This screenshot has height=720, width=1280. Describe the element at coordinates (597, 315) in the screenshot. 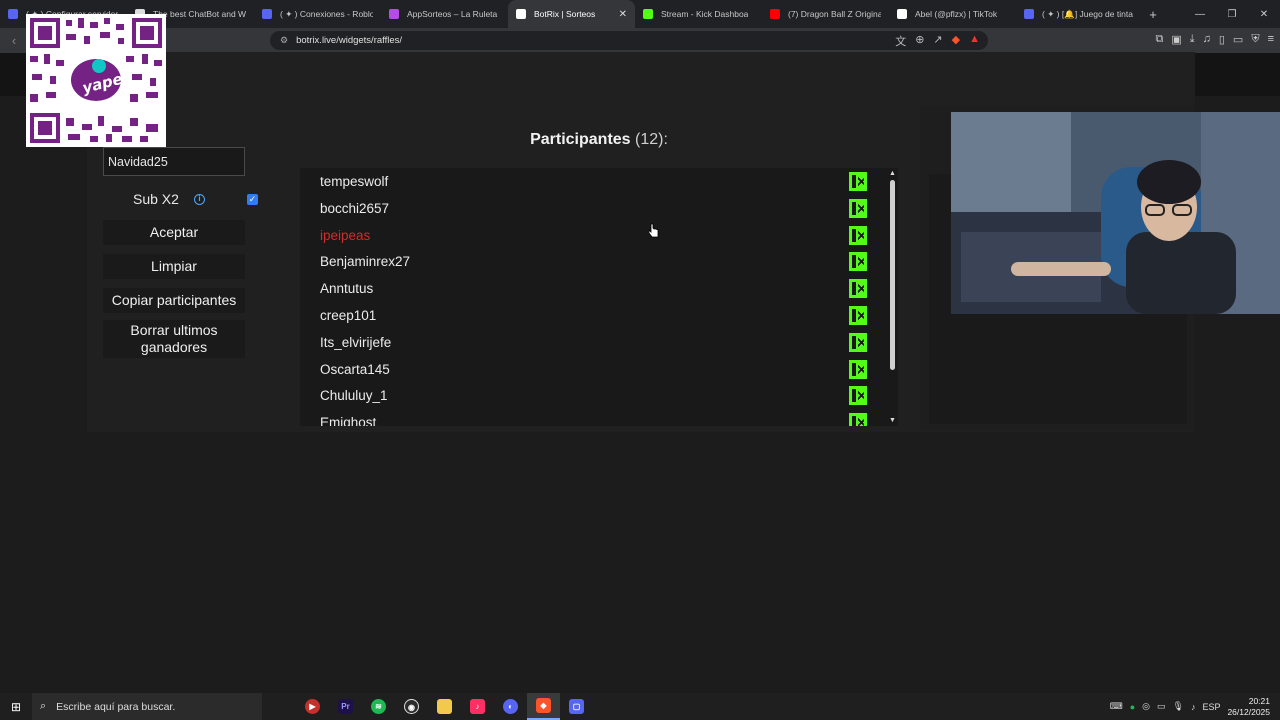

I see `participant-row: creep101` at that location.